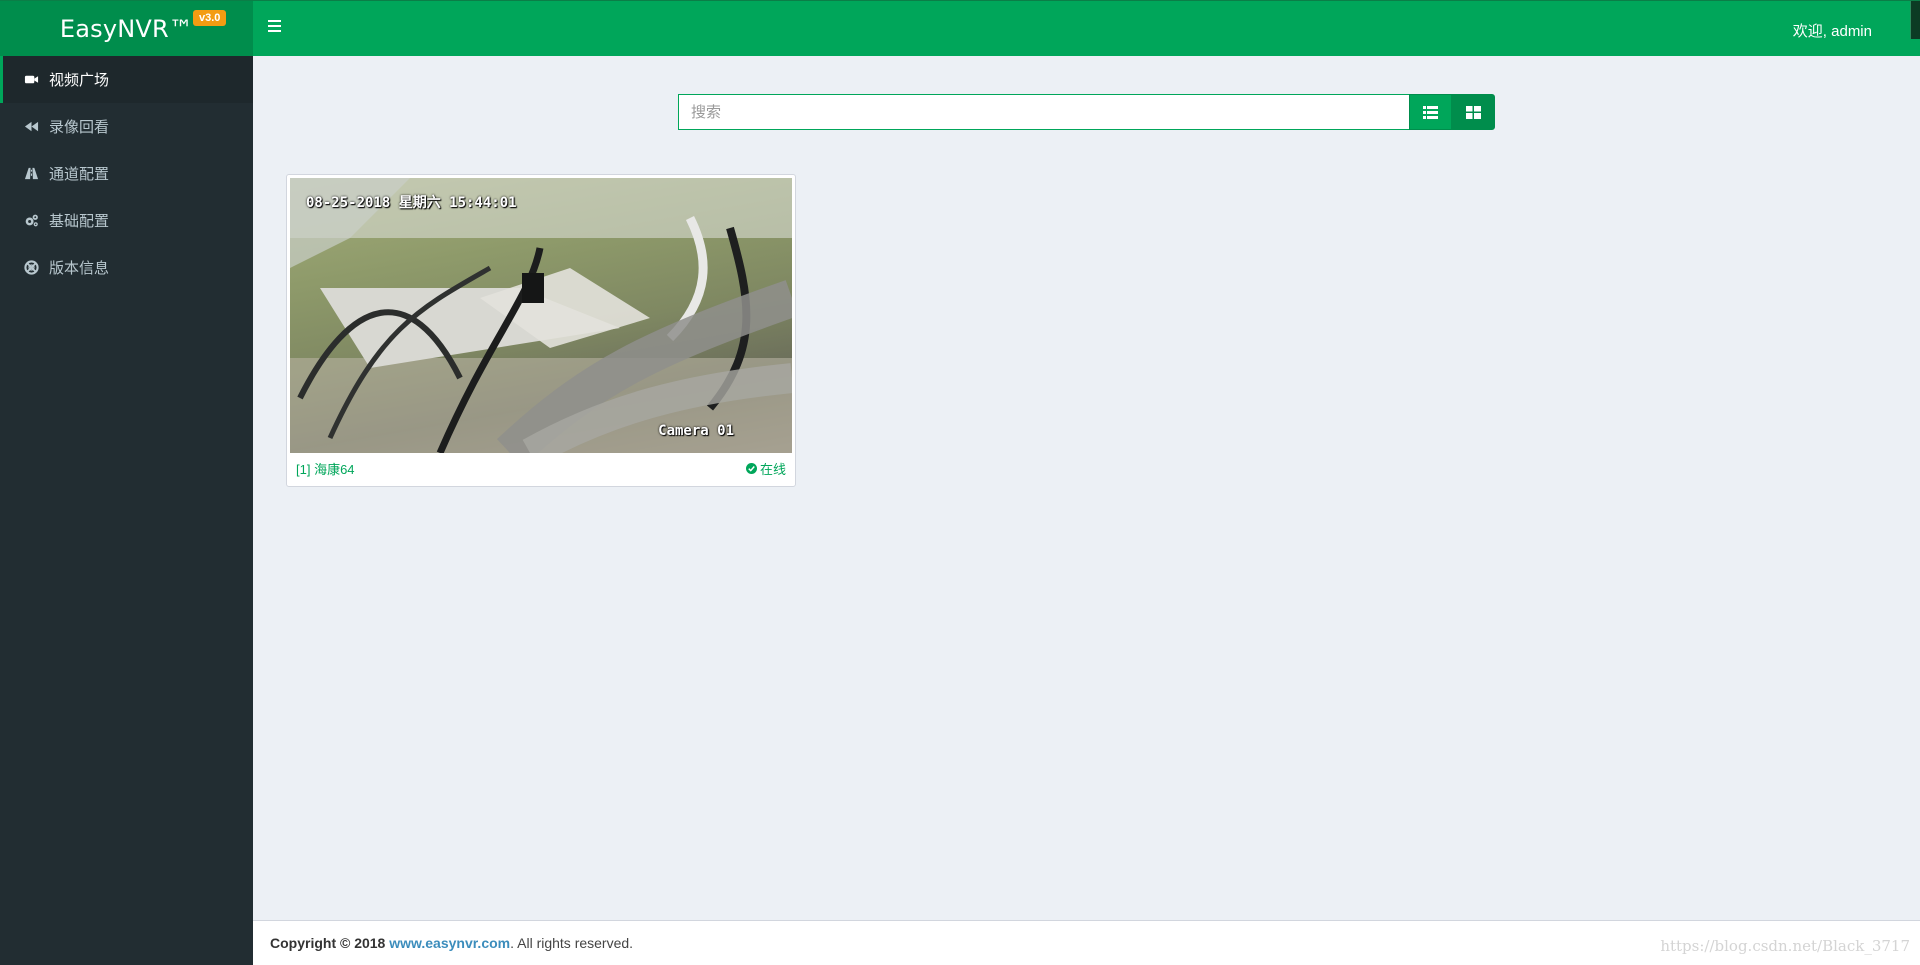 This screenshot has width=1920, height=965. I want to click on sidebar-item-label: 版本信息, so click(79, 268).